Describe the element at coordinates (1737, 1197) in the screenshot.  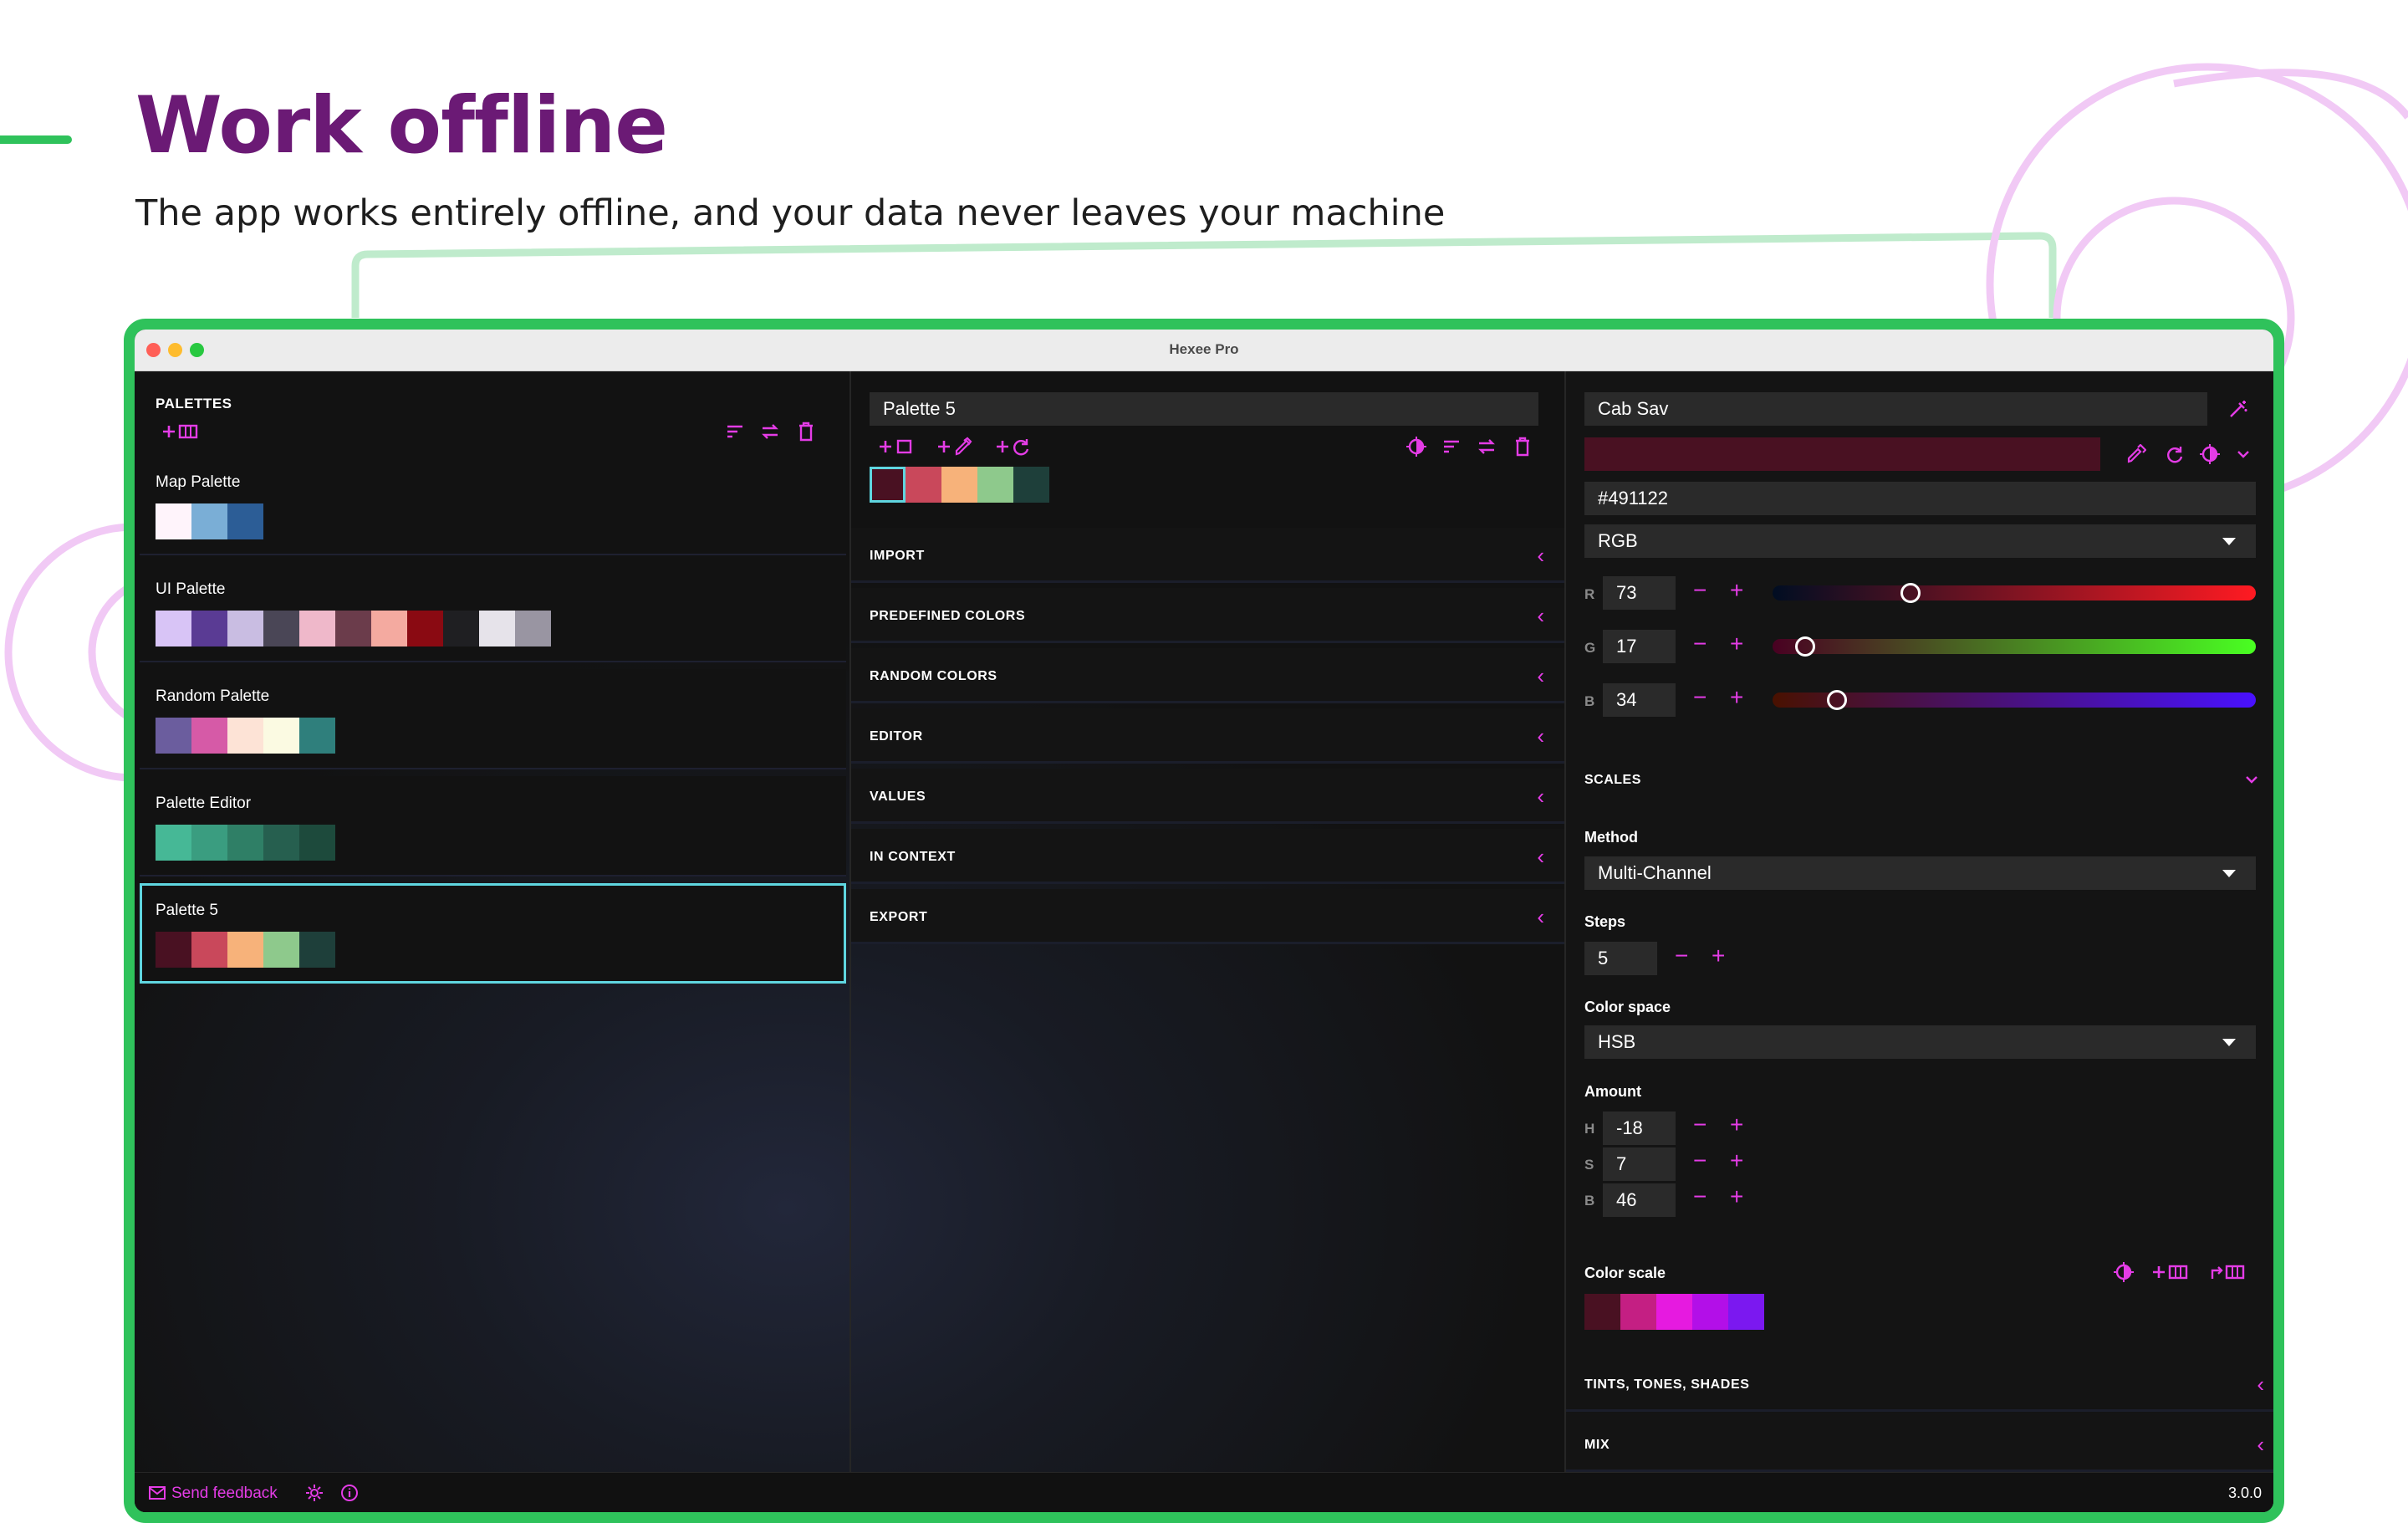
I see `brightness-increment-button: +` at that location.